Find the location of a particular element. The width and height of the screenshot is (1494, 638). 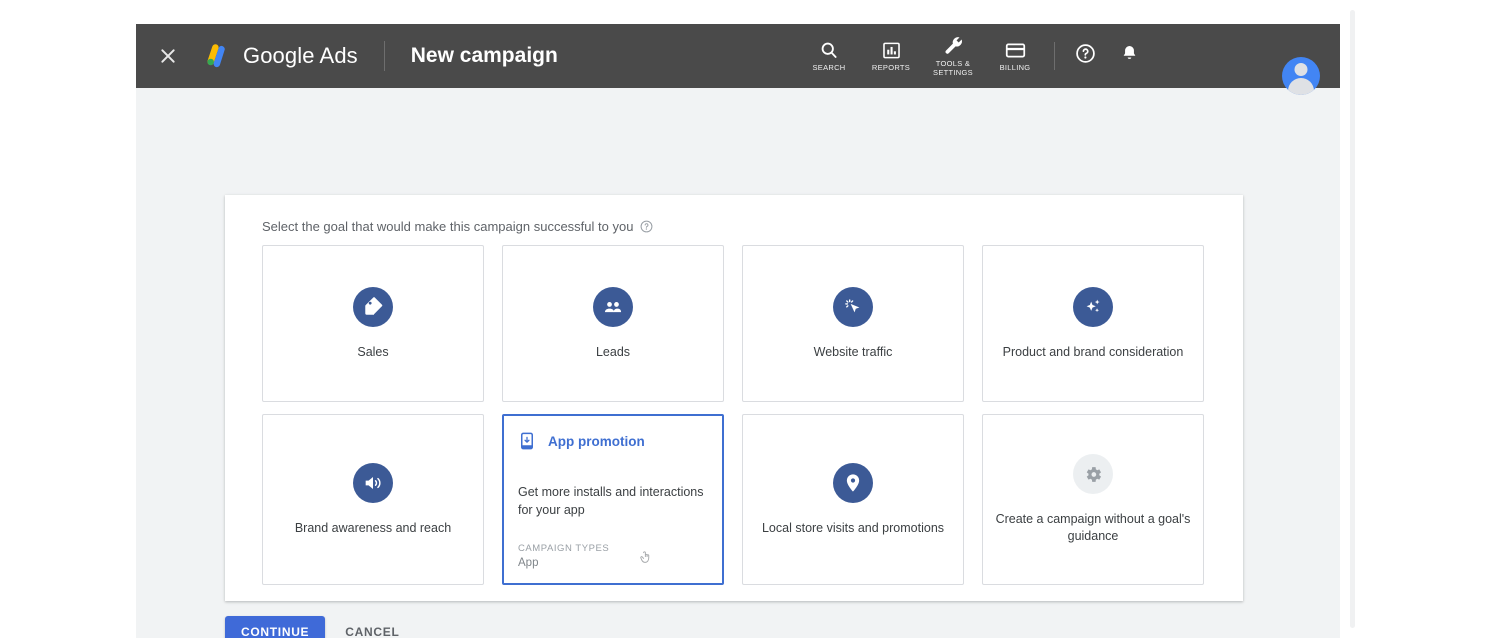

goal-card-brand-awareness-and-reach: Brand awareness and reach is located at coordinates (373, 499).